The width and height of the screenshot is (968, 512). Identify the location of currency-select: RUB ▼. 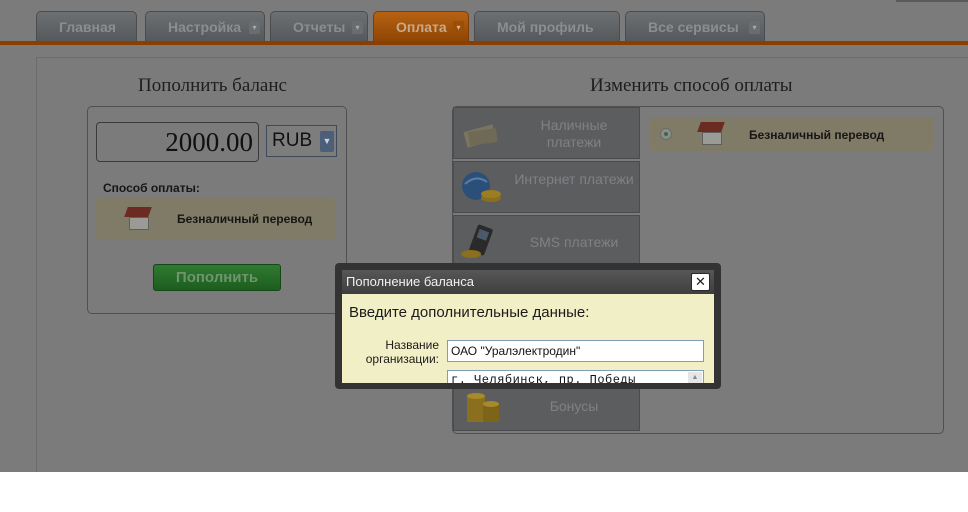
(301, 141).